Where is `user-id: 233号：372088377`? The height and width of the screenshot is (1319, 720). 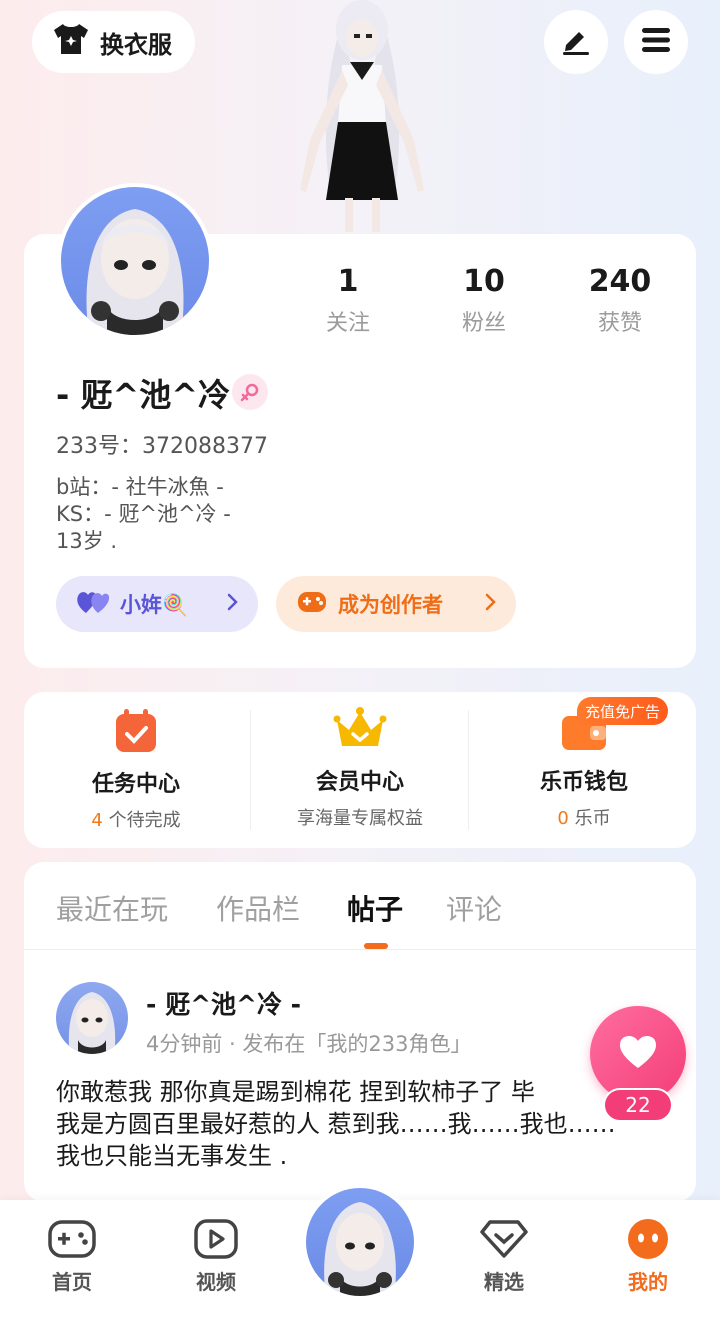
user-id: 233号：372088377 is located at coordinates (162, 446).